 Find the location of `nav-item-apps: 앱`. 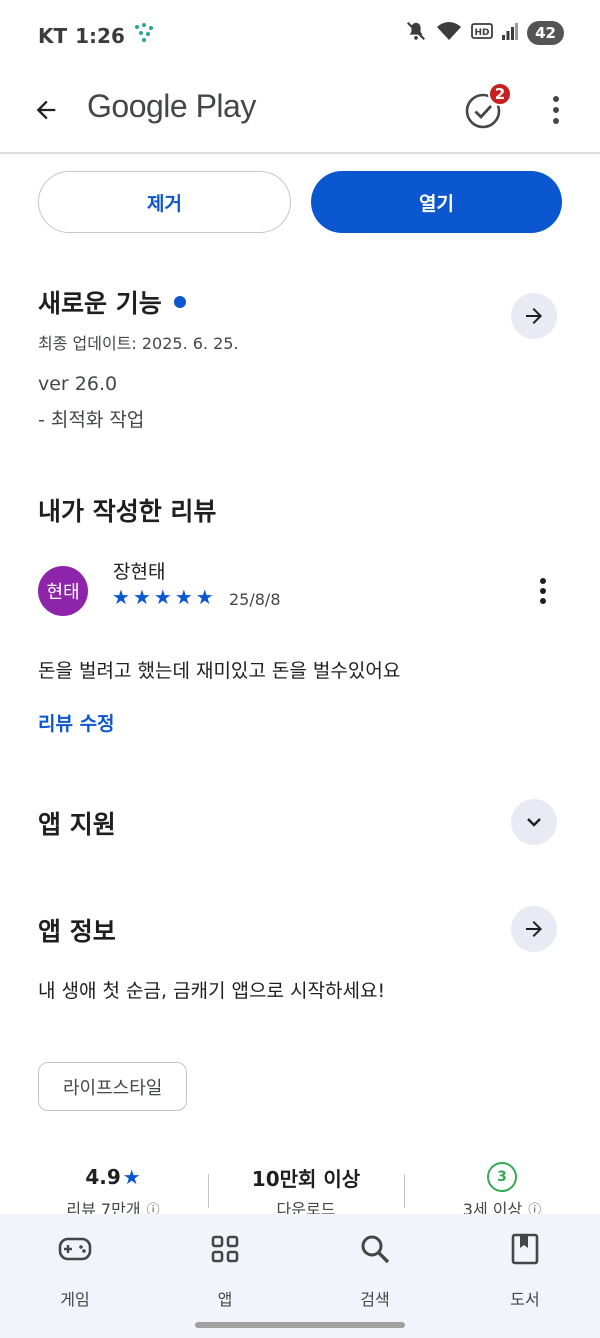

nav-item-apps: 앱 is located at coordinates (225, 1271).